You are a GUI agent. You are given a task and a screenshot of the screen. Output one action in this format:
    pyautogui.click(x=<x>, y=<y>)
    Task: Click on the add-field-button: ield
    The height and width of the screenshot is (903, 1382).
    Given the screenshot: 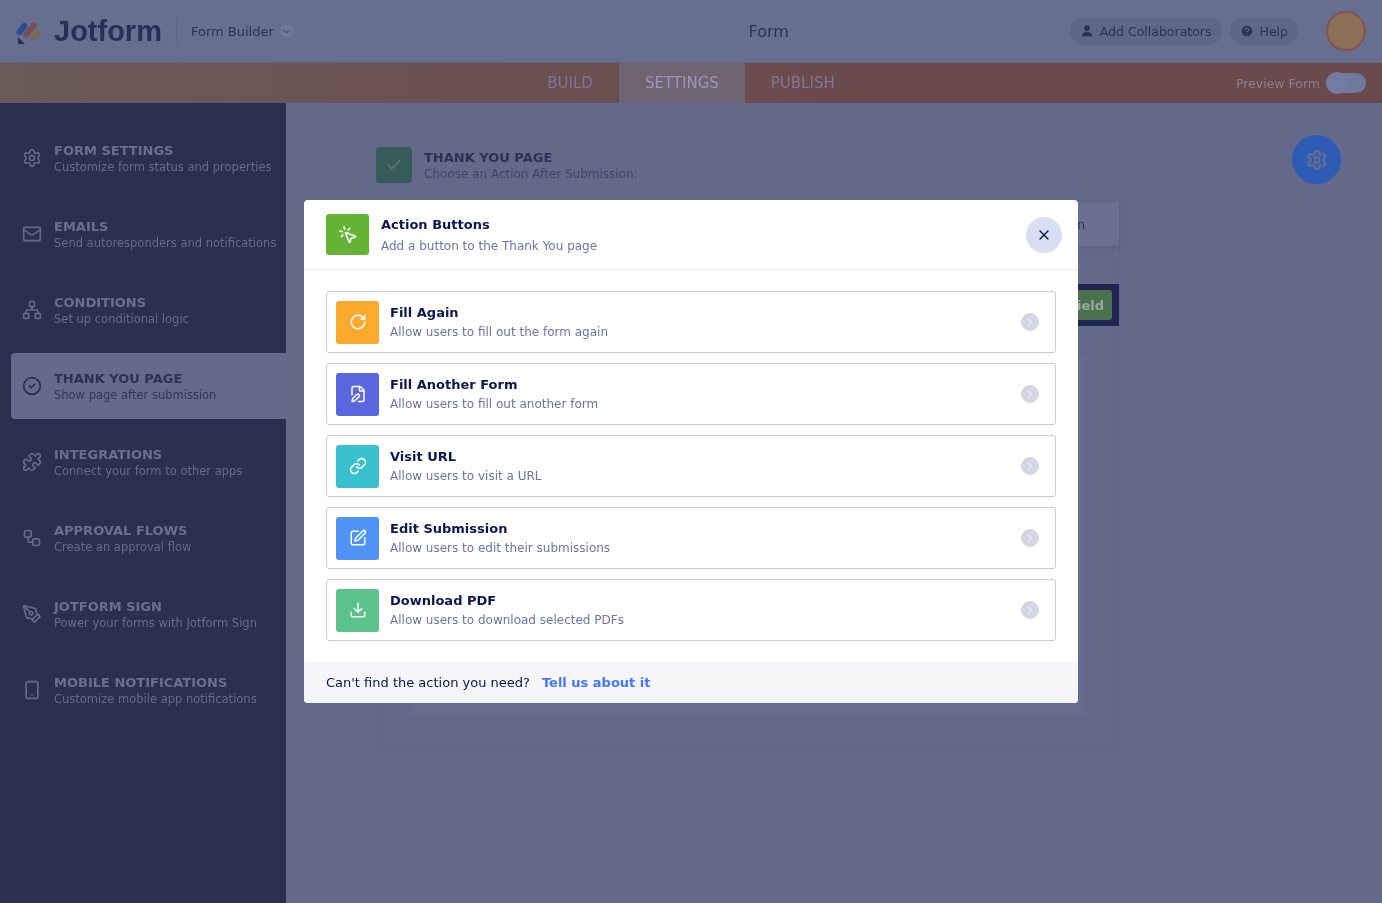 What is the action you would take?
    pyautogui.click(x=1095, y=305)
    